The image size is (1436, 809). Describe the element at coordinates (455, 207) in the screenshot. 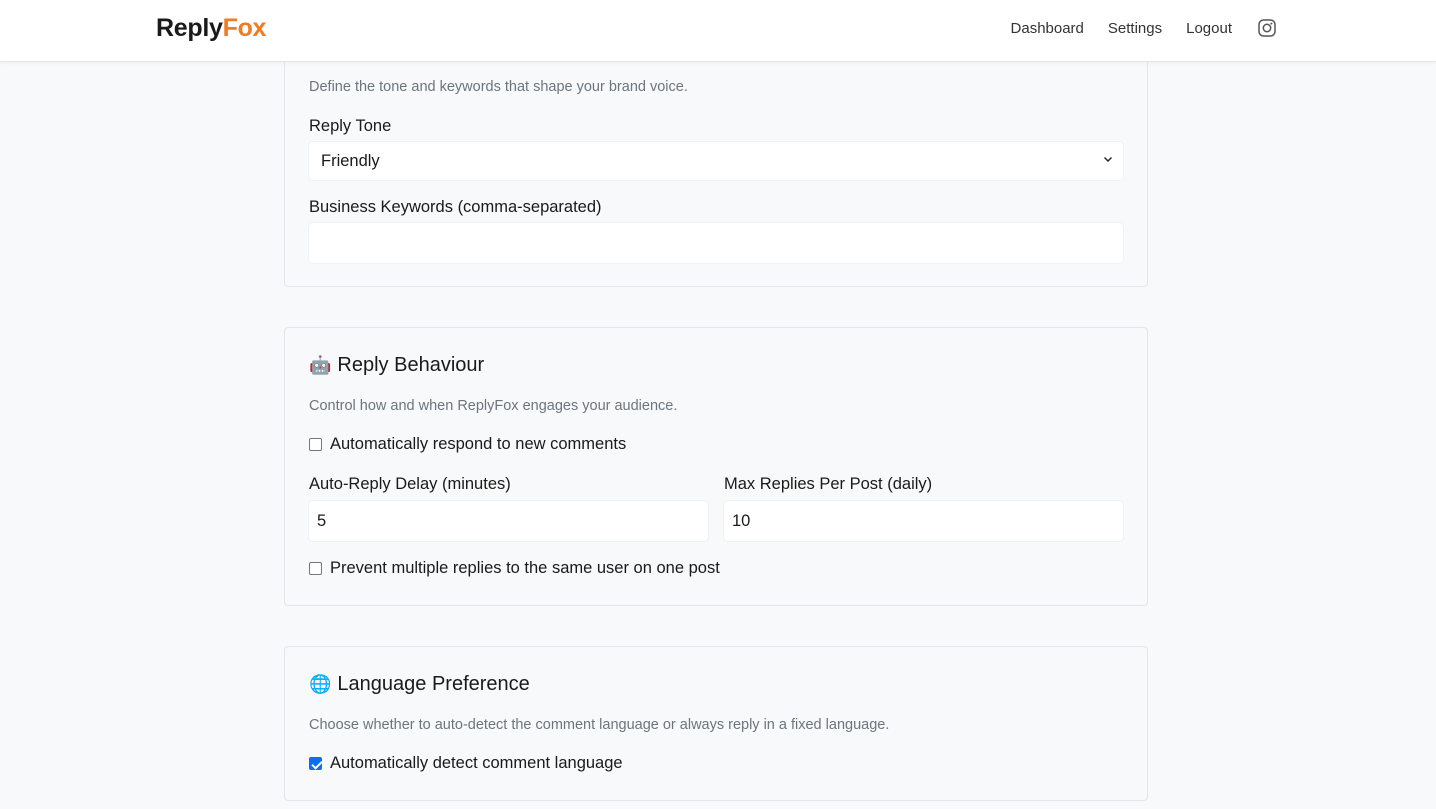

I see `business-keywords-label: Business Keywords (comma-separated)` at that location.